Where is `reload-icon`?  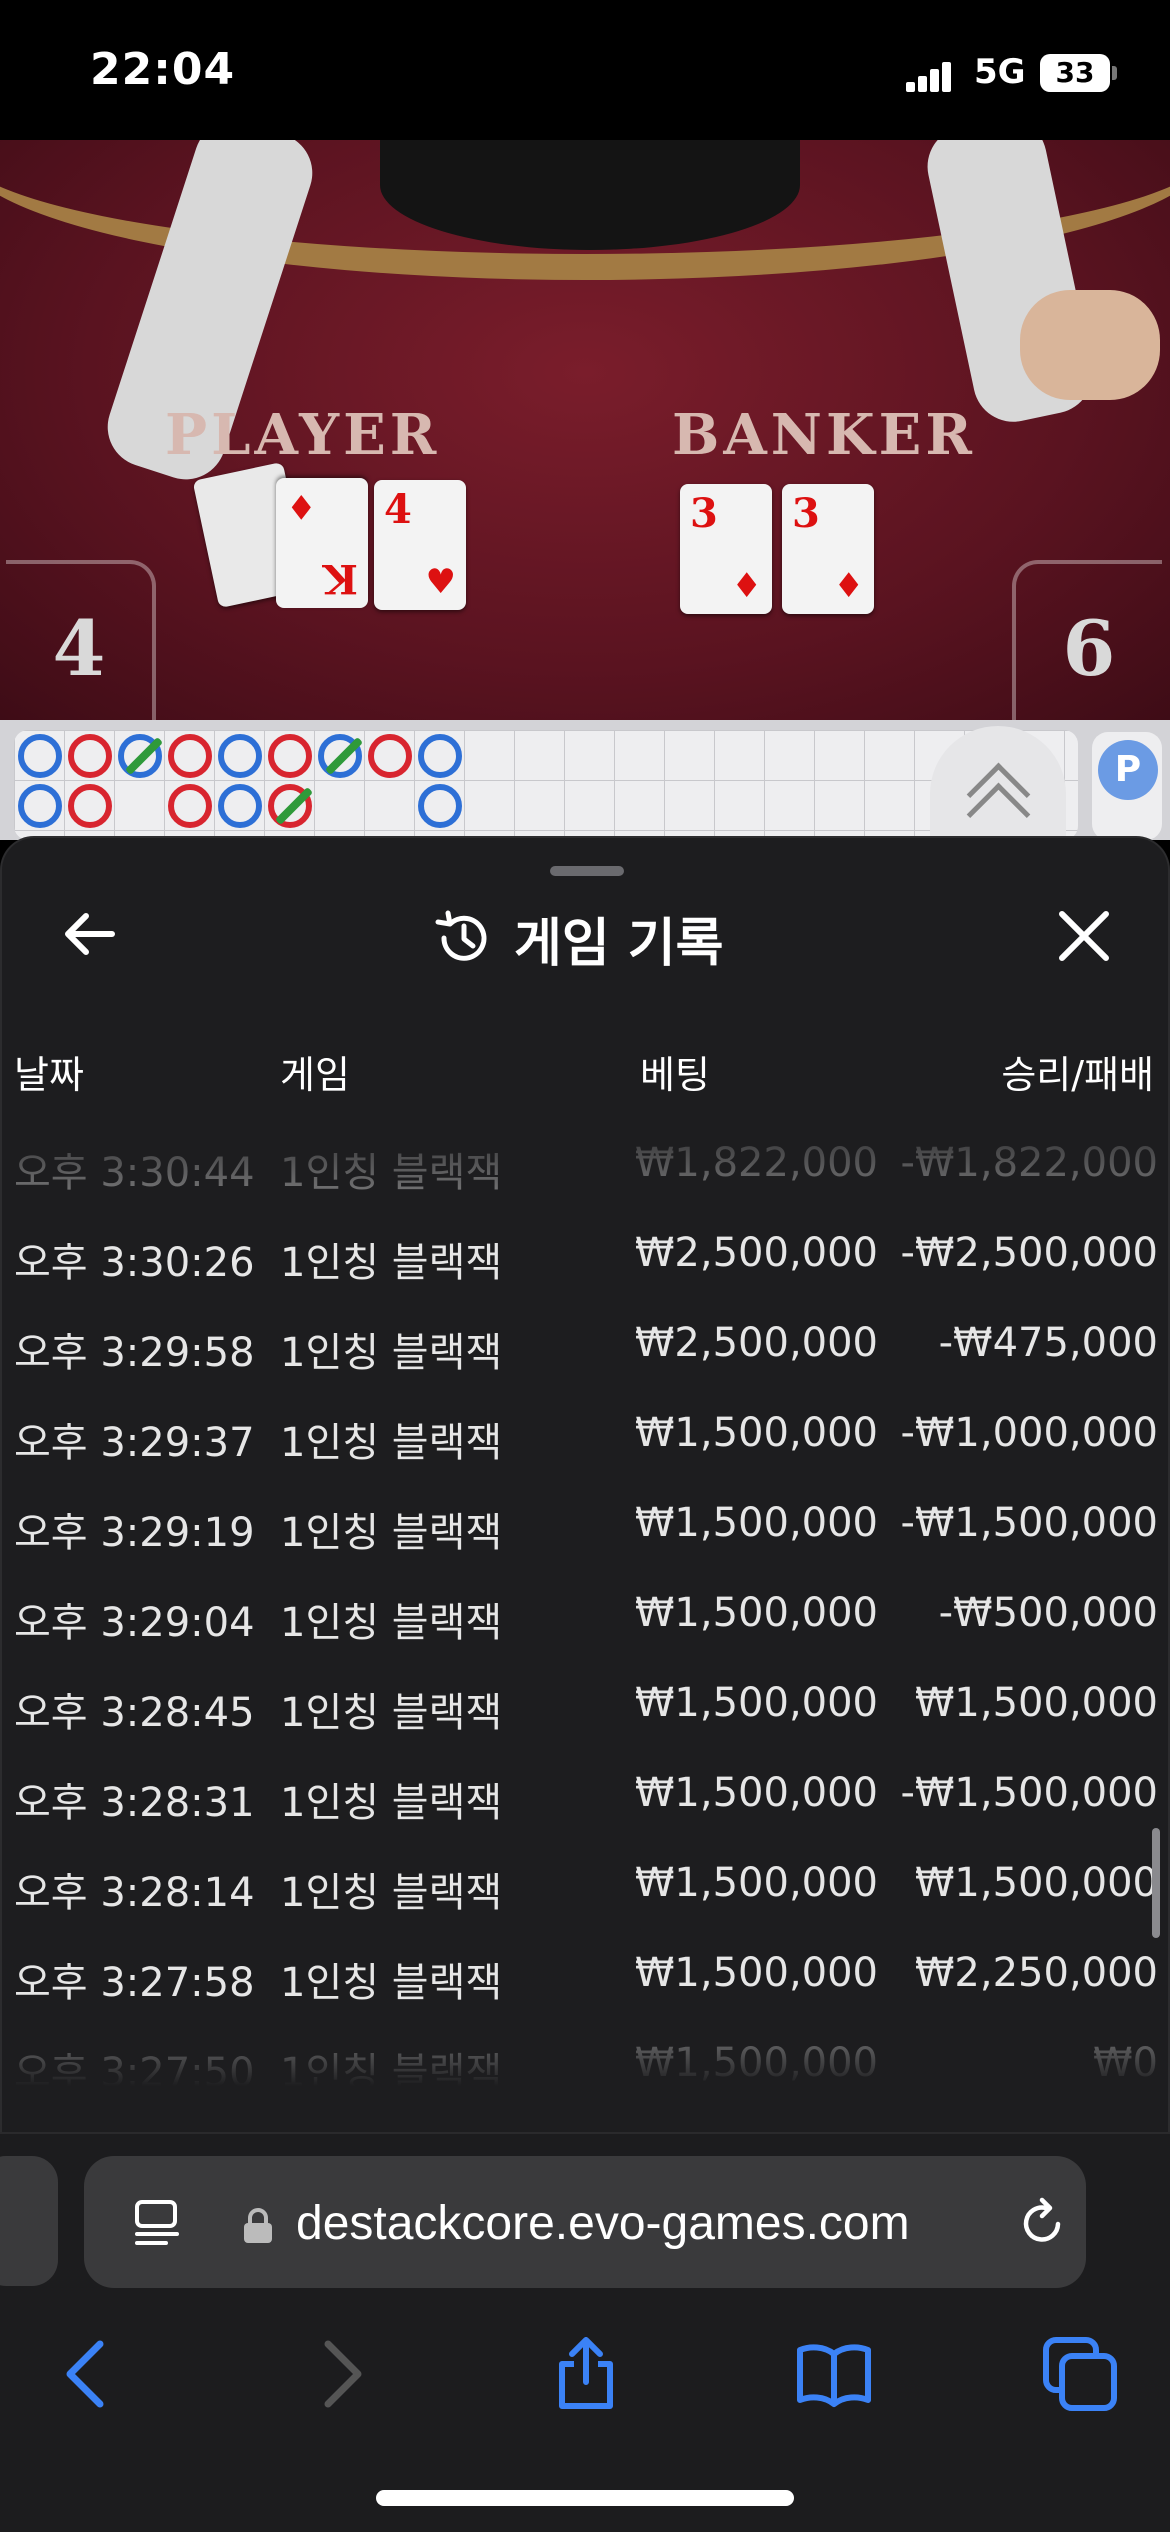
reload-icon is located at coordinates (1043, 2223).